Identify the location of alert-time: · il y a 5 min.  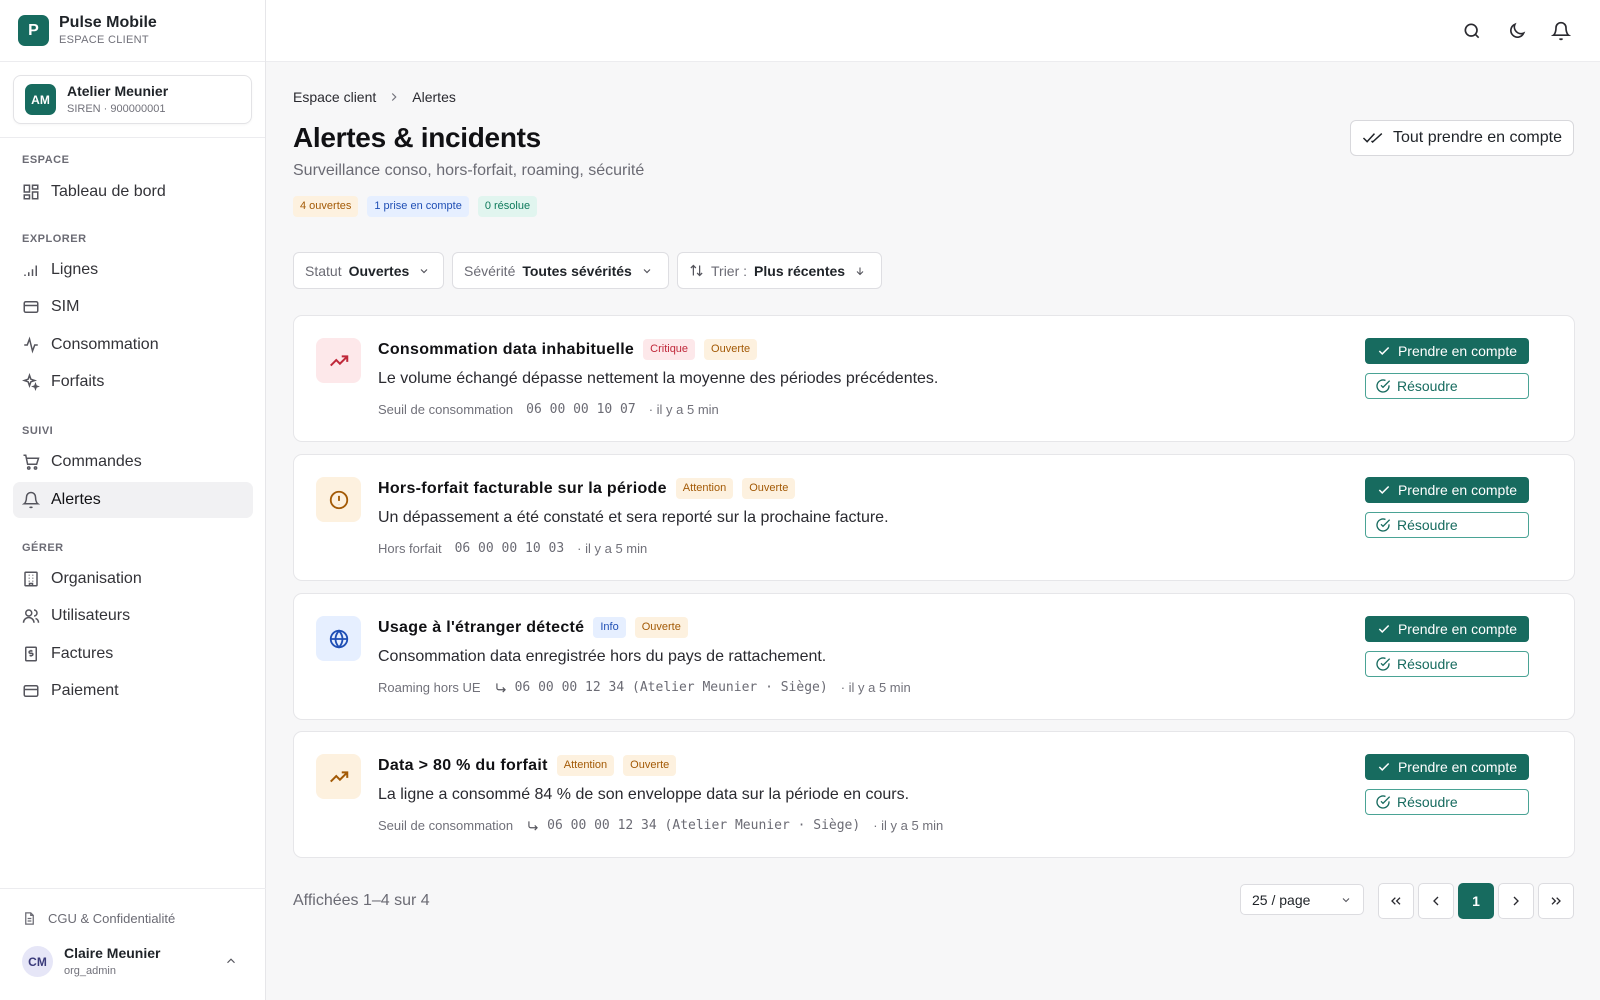
(875, 687).